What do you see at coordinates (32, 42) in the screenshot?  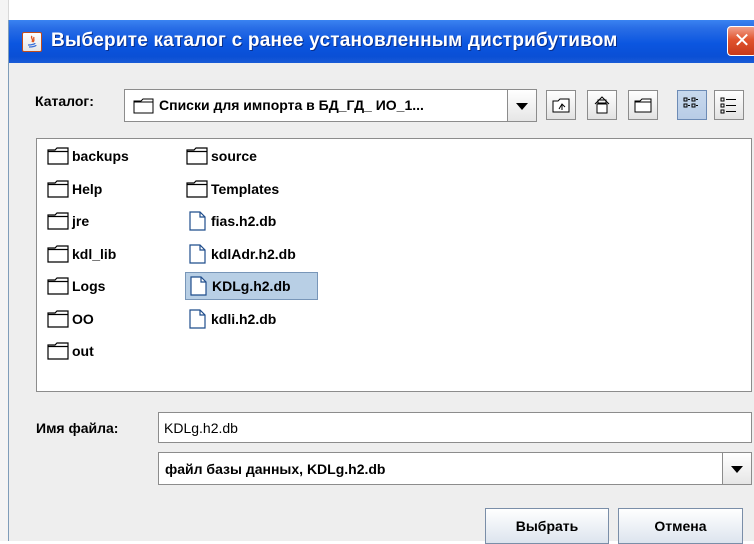 I see `java-app-icon` at bounding box center [32, 42].